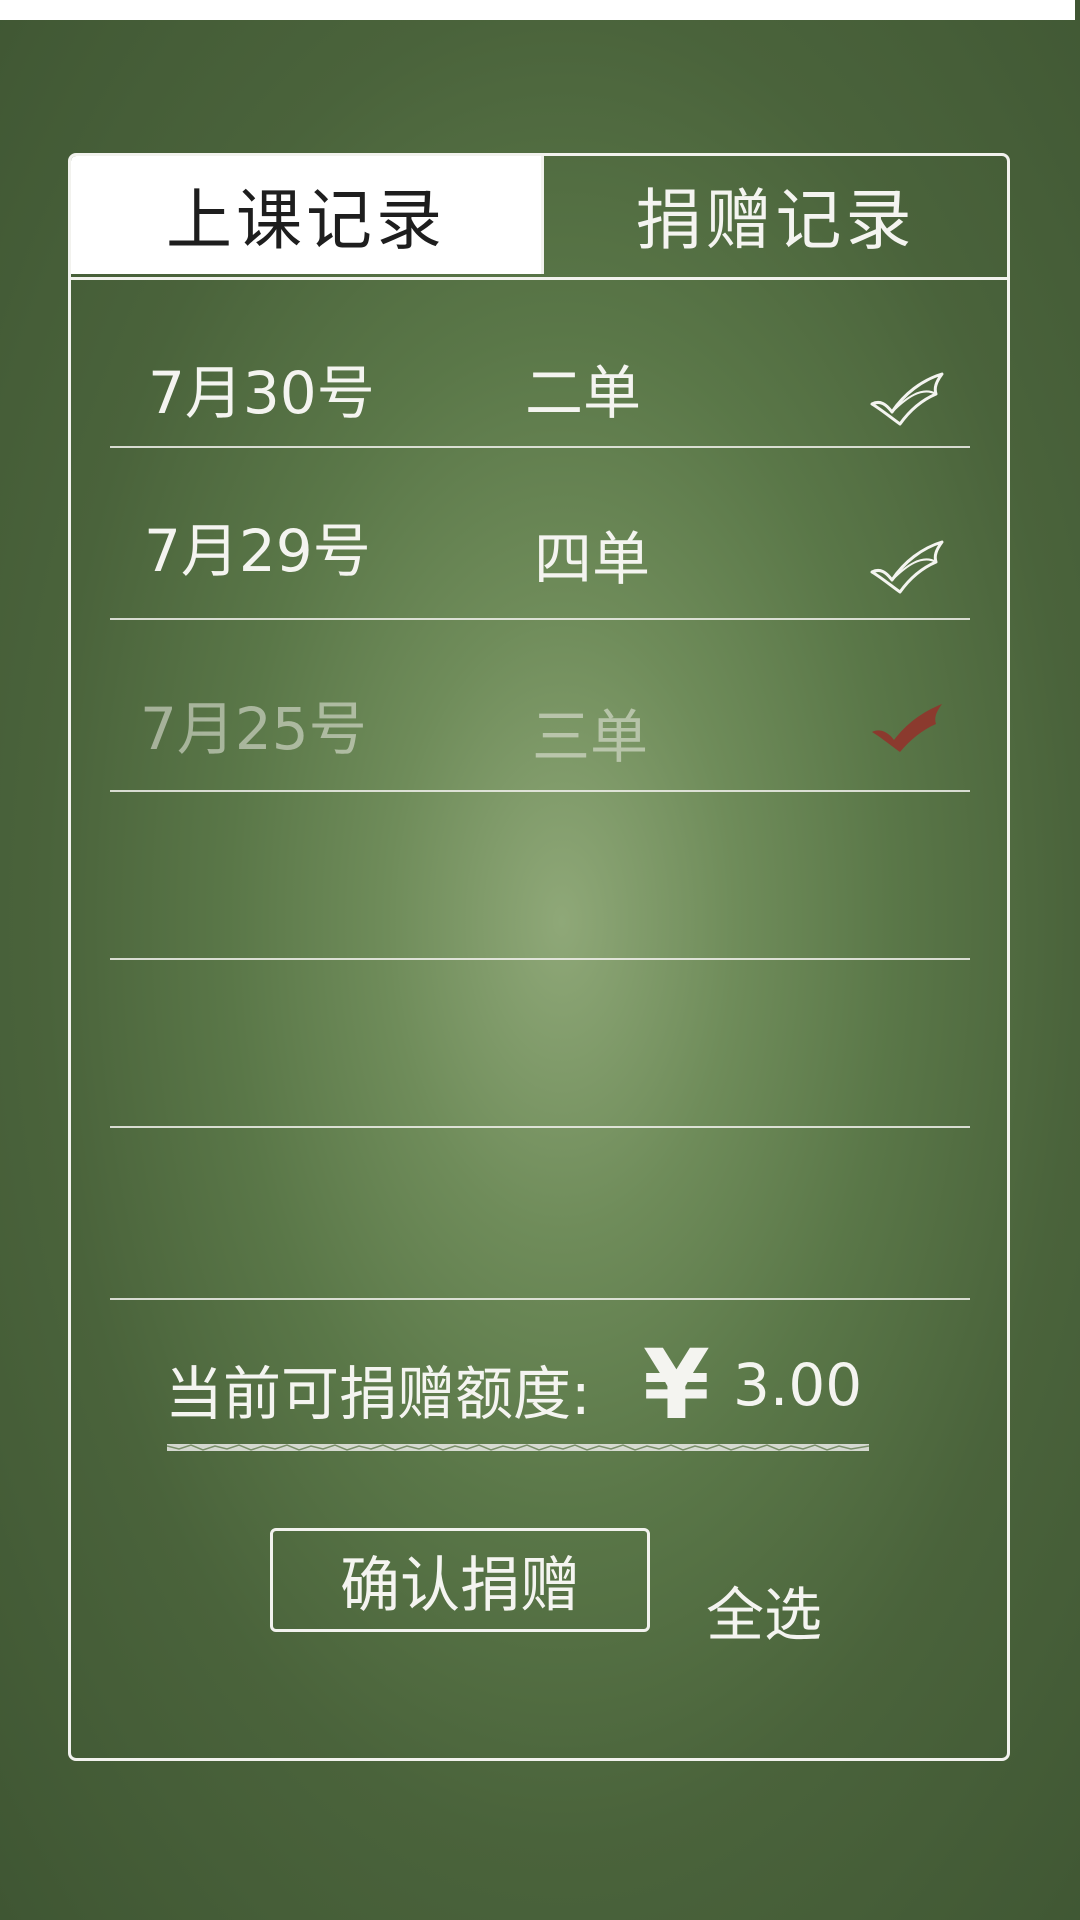 The image size is (1080, 1920). I want to click on select-all-button: 全选, so click(764, 1610).